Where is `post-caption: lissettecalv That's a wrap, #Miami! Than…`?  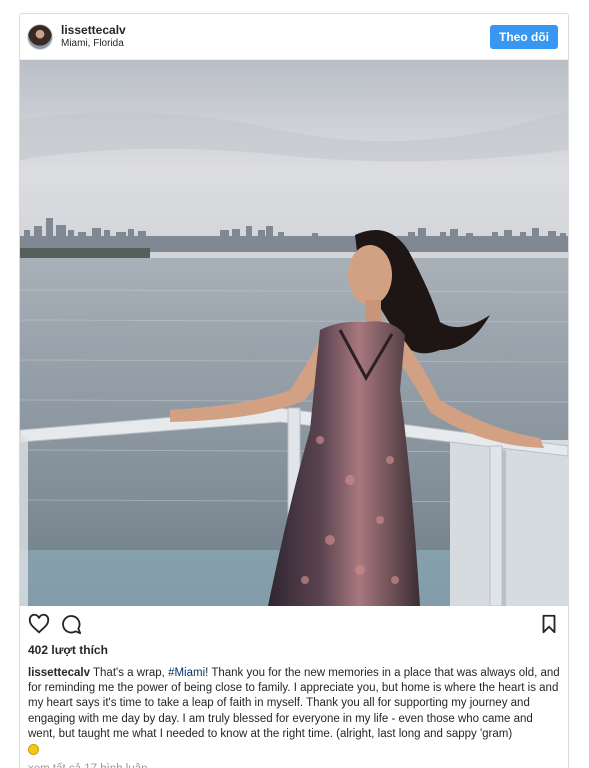
post-caption: lissettecalv That's a wrap, #Miami! Than… is located at coordinates (294, 708).